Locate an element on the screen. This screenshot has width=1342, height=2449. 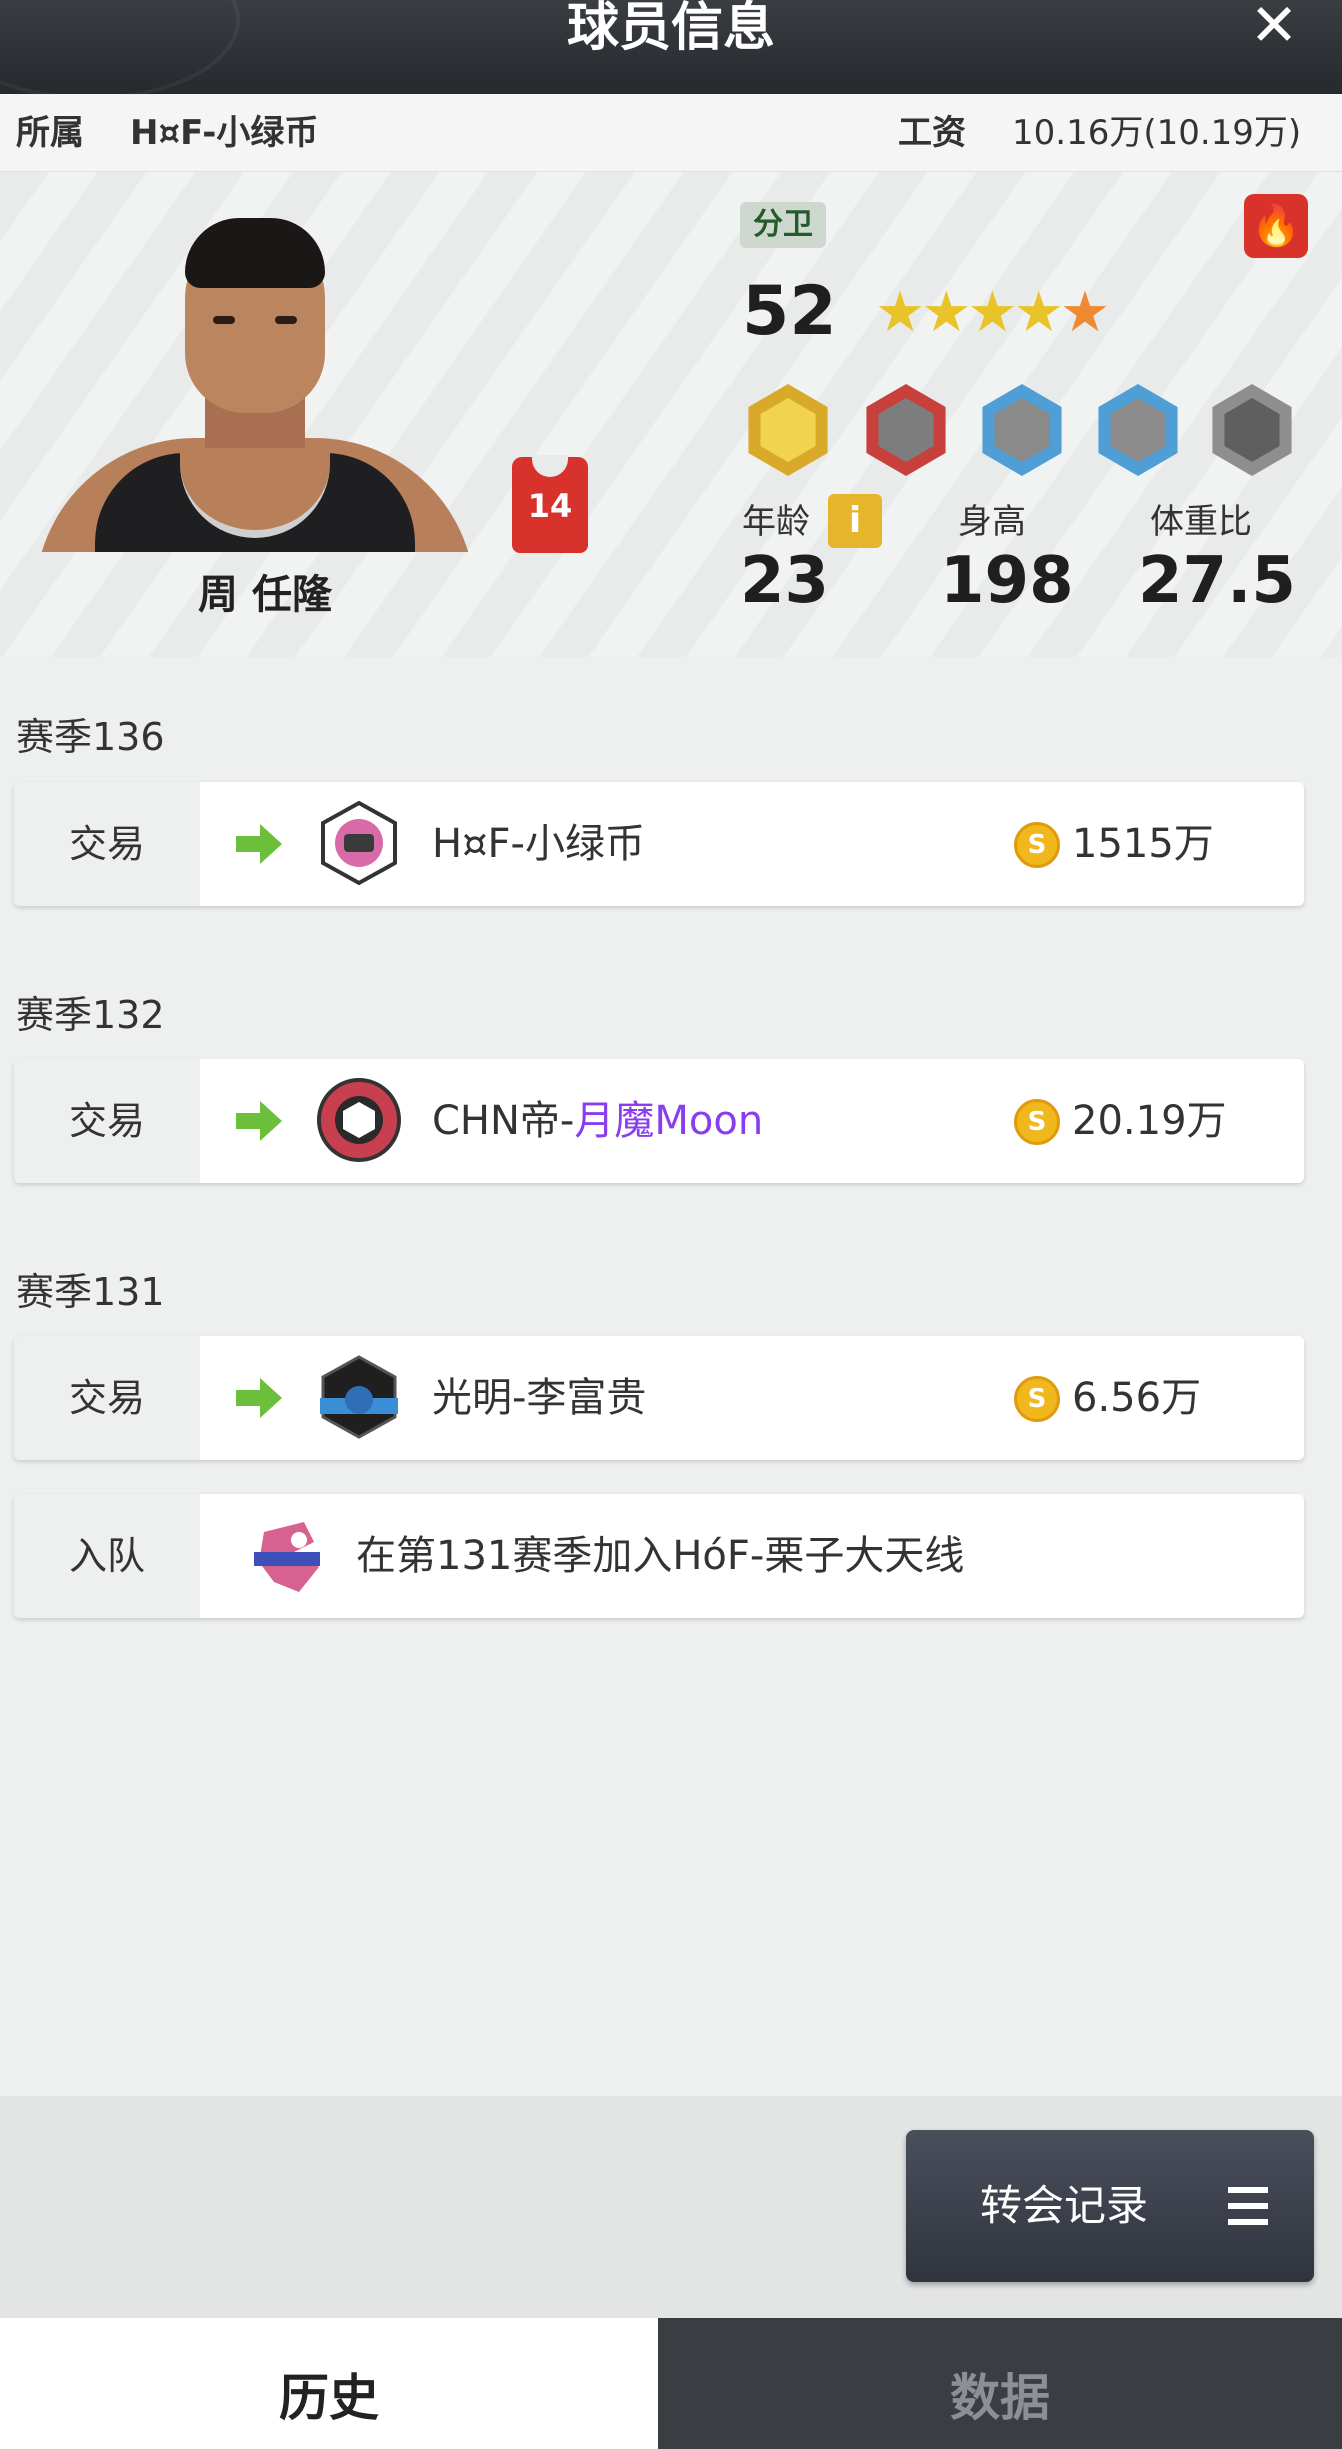
age-label: 年龄 is located at coordinates (776, 522).